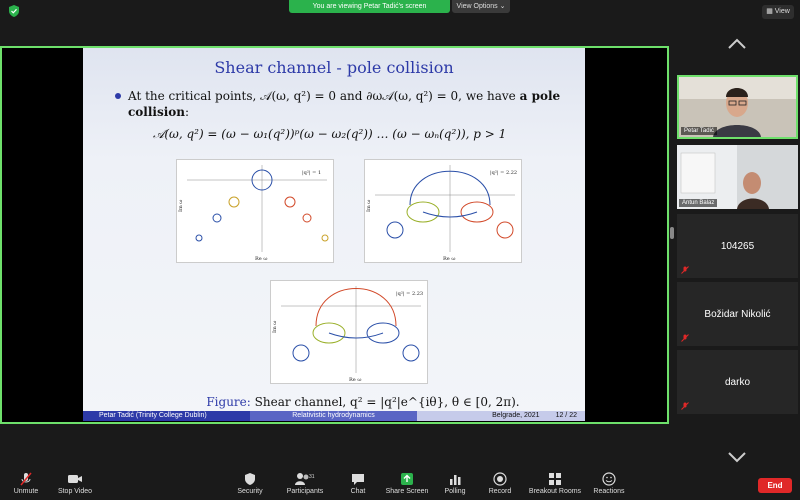  I want to click on participant-name: darko, so click(737, 382).